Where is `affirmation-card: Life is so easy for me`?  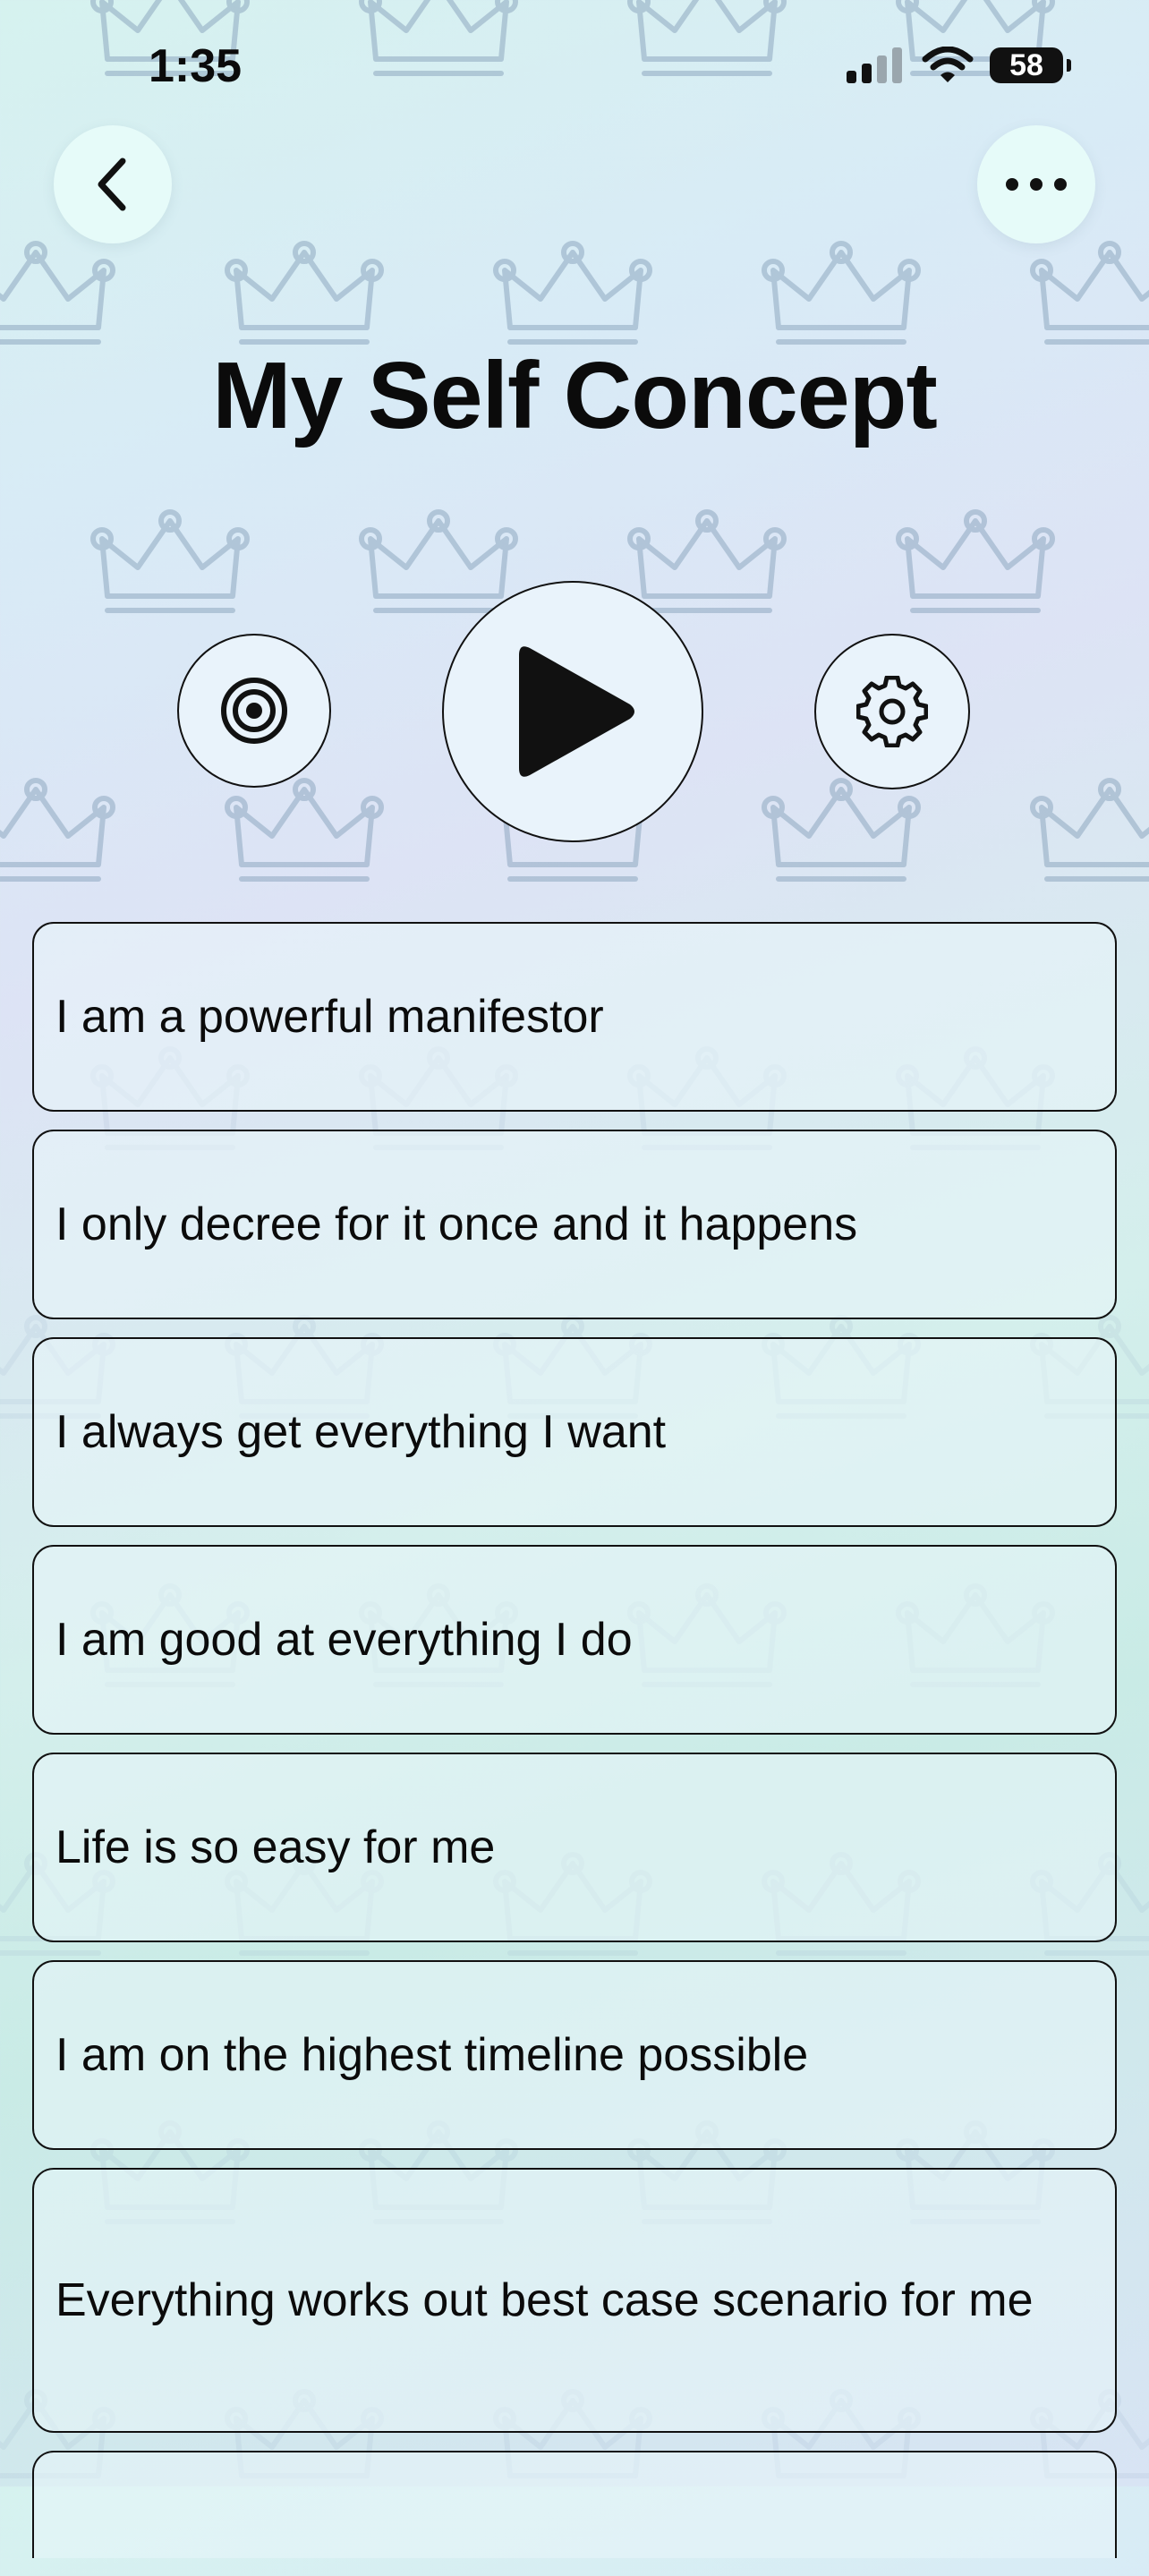 affirmation-card: Life is so easy for me is located at coordinates (574, 1847).